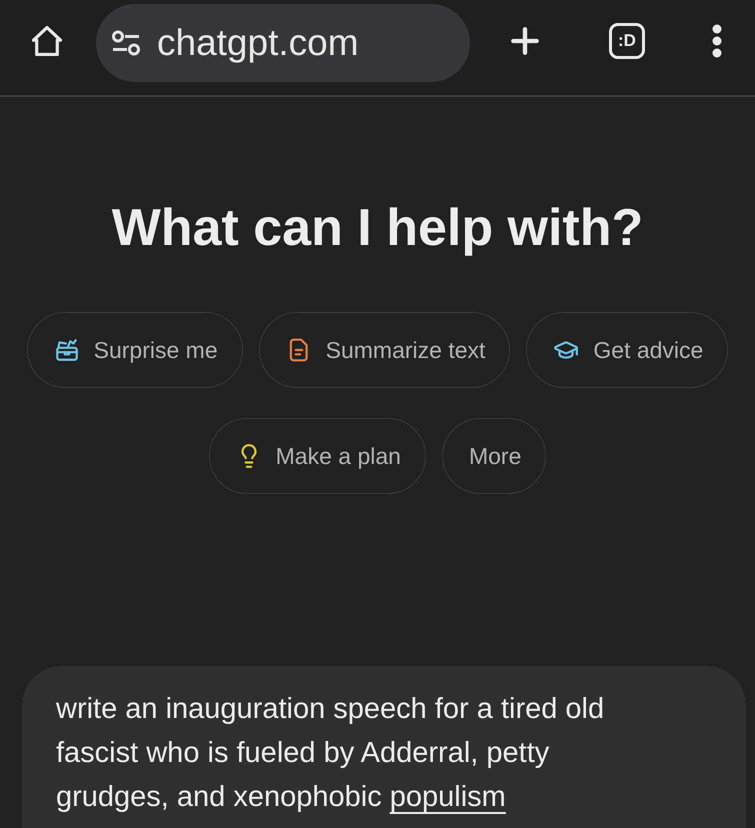  I want to click on suggestion-chip: More, so click(494, 456).